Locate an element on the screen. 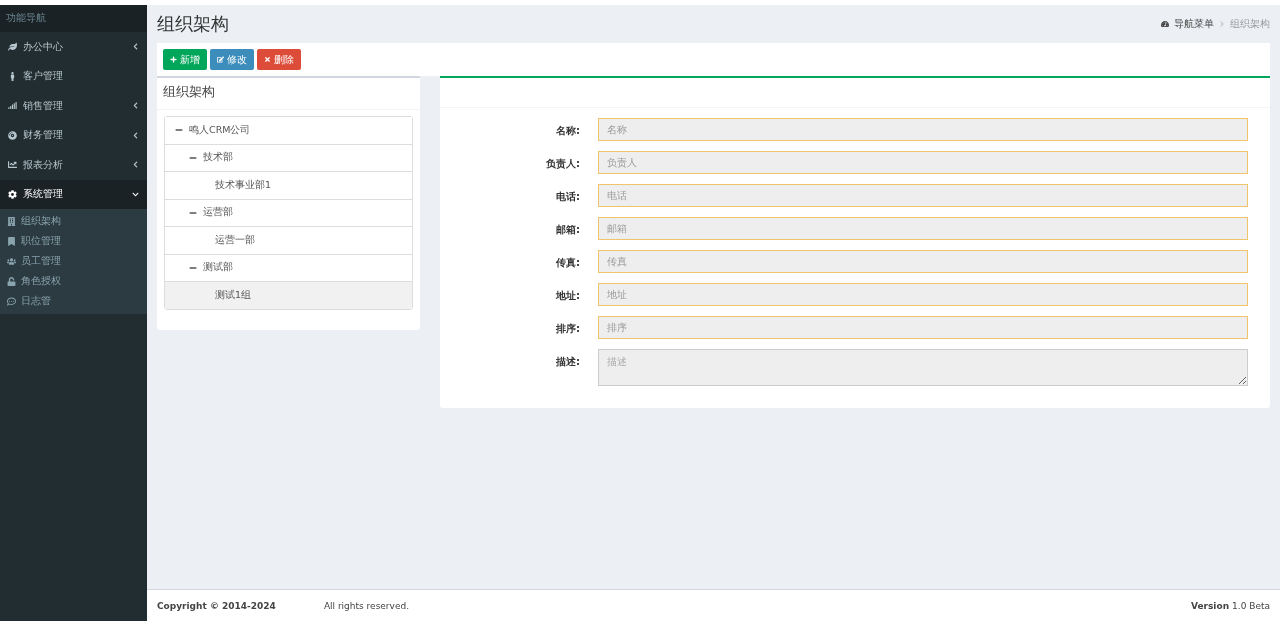  sidebar-item: 财务管理 is located at coordinates (73, 135).